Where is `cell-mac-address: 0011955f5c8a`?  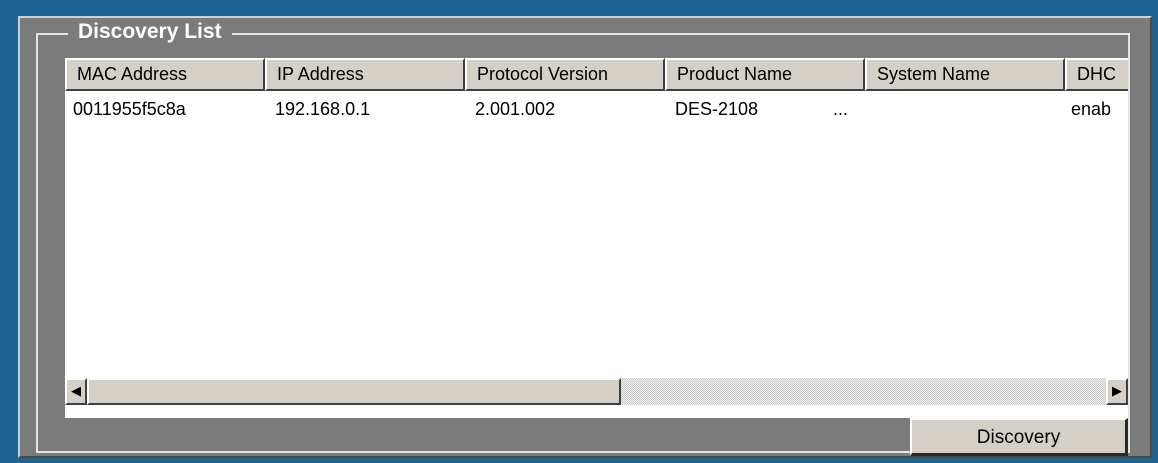
cell-mac-address: 0011955f5c8a is located at coordinates (129, 109).